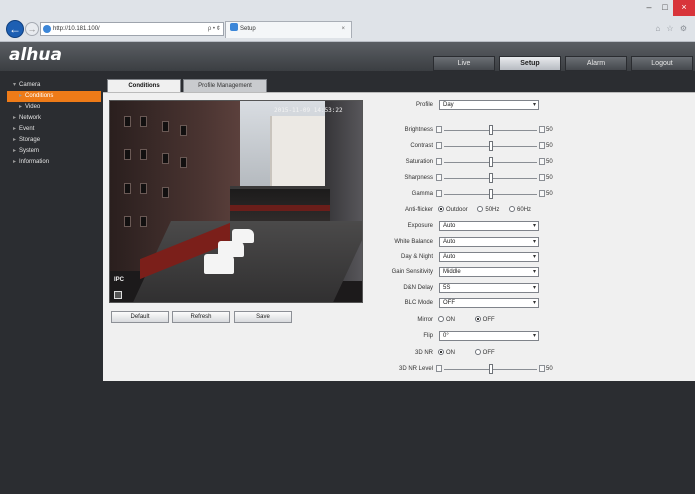  Describe the element at coordinates (520, 209) in the screenshot. I see `antiflicker-option-60hz: 60Hz` at that location.